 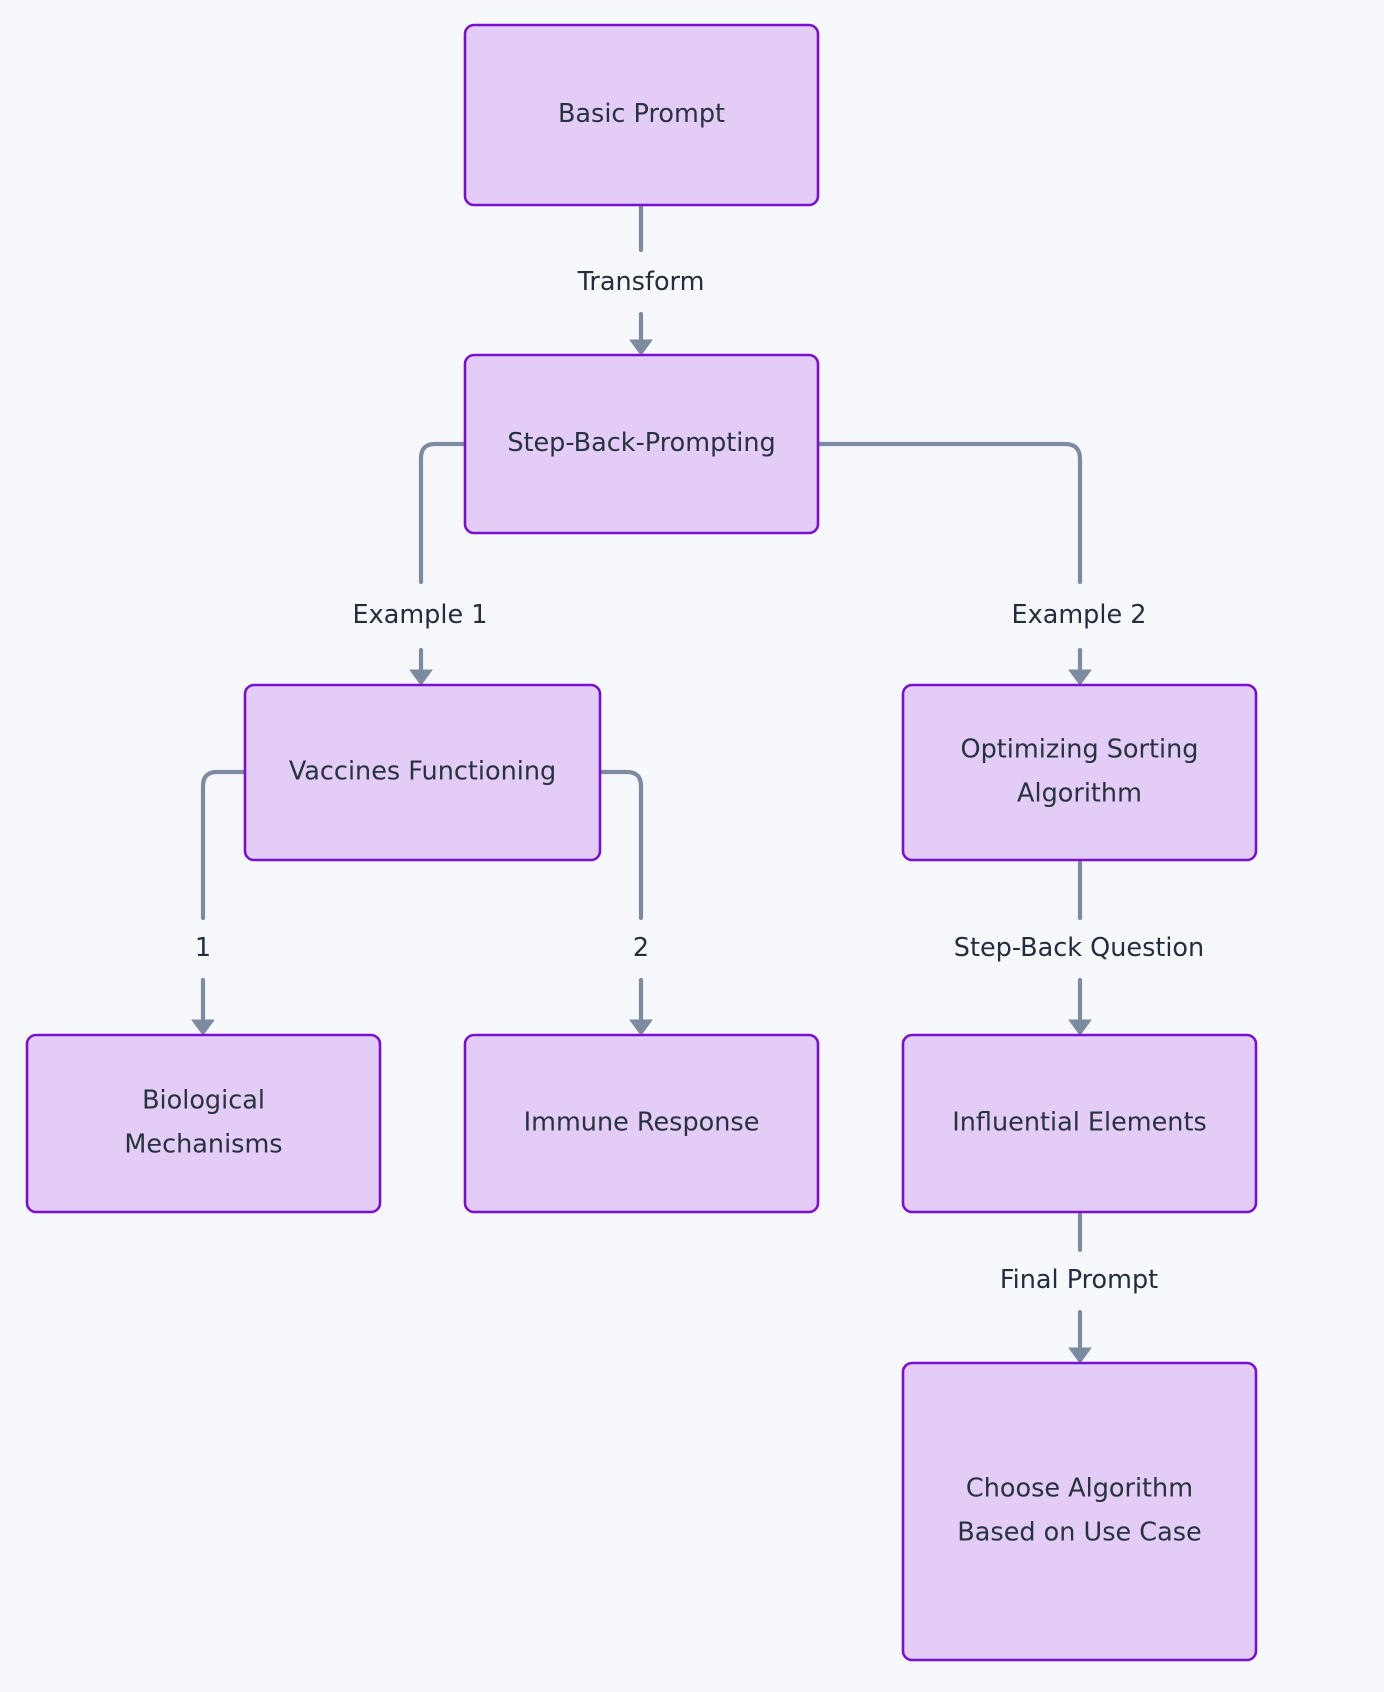 What do you see at coordinates (203, 1101) in the screenshot?
I see `node-label: Biological` at bounding box center [203, 1101].